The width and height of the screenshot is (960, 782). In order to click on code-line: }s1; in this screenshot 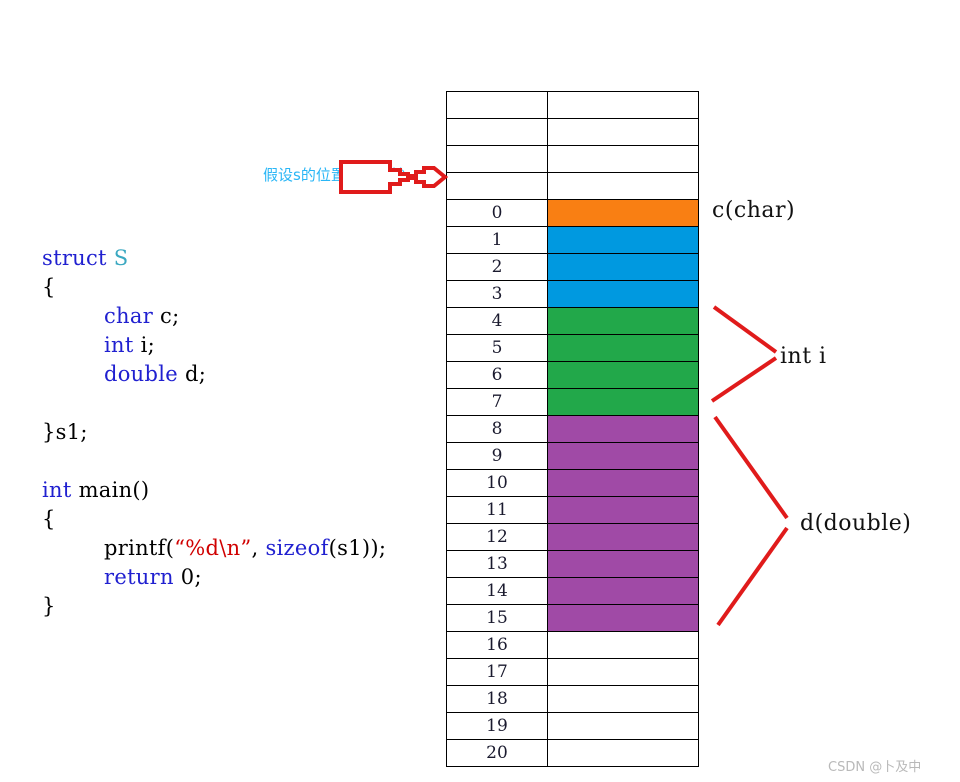, I will do `click(214, 432)`.